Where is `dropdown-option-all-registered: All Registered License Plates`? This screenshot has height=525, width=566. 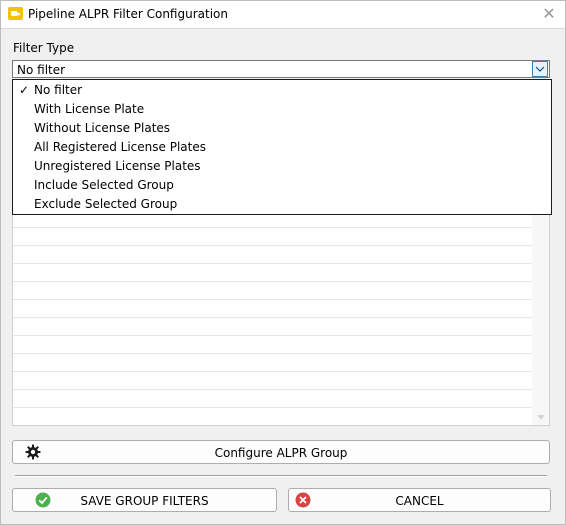
dropdown-option-all-registered: All Registered License Plates is located at coordinates (282, 147).